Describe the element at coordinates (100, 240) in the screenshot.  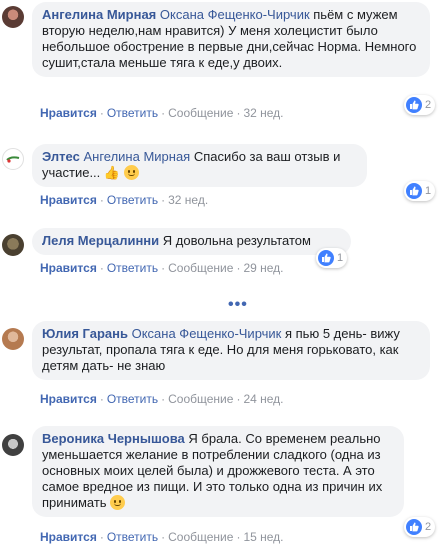
I see `comment-author: Леля Мерцалинни` at that location.